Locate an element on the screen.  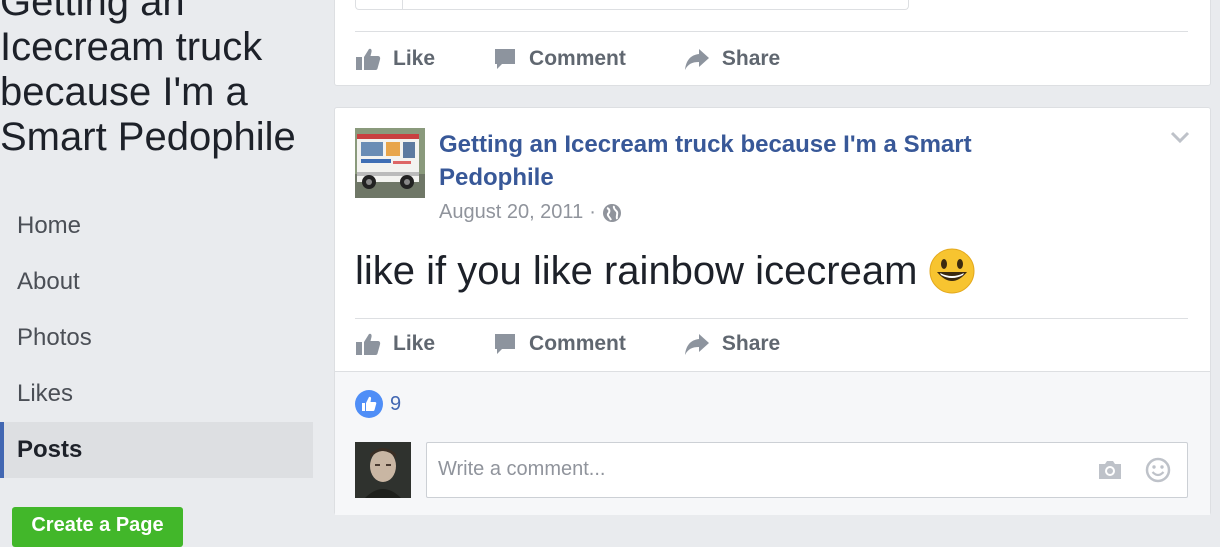
page-avatar is located at coordinates (390, 163).